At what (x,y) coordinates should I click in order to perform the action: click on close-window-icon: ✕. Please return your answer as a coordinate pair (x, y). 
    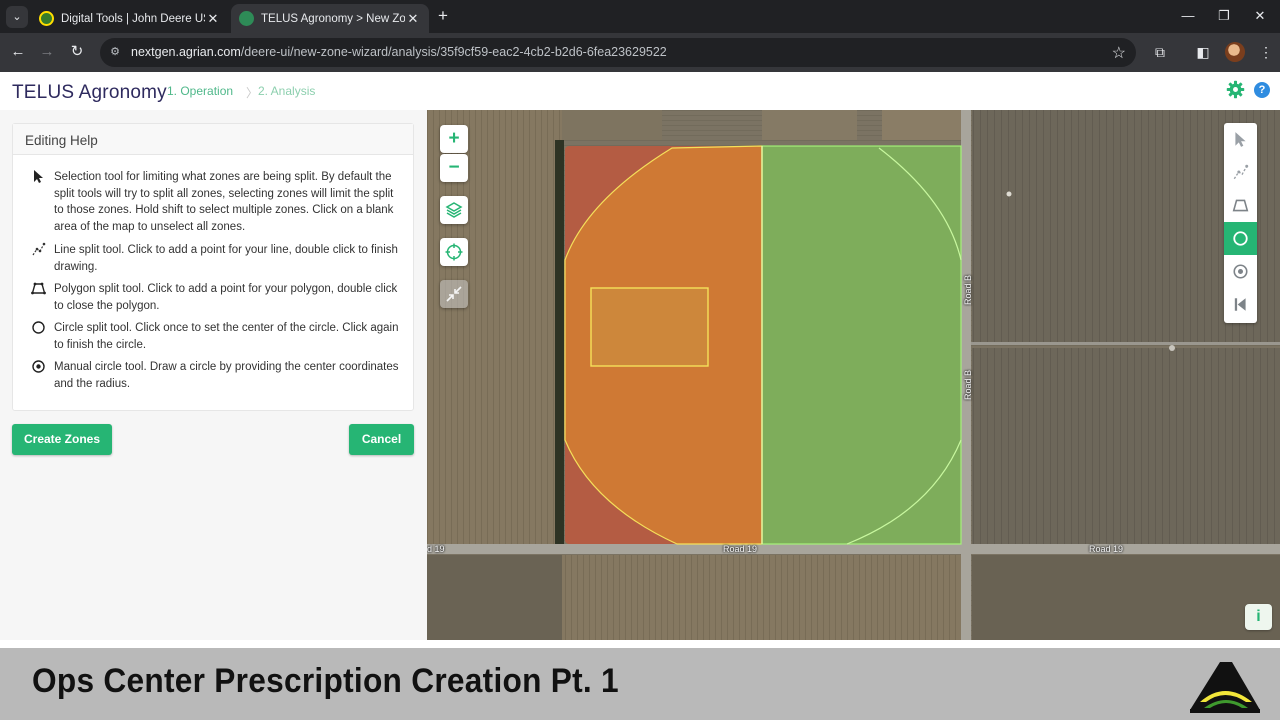
    Looking at the image, I should click on (1260, 16).